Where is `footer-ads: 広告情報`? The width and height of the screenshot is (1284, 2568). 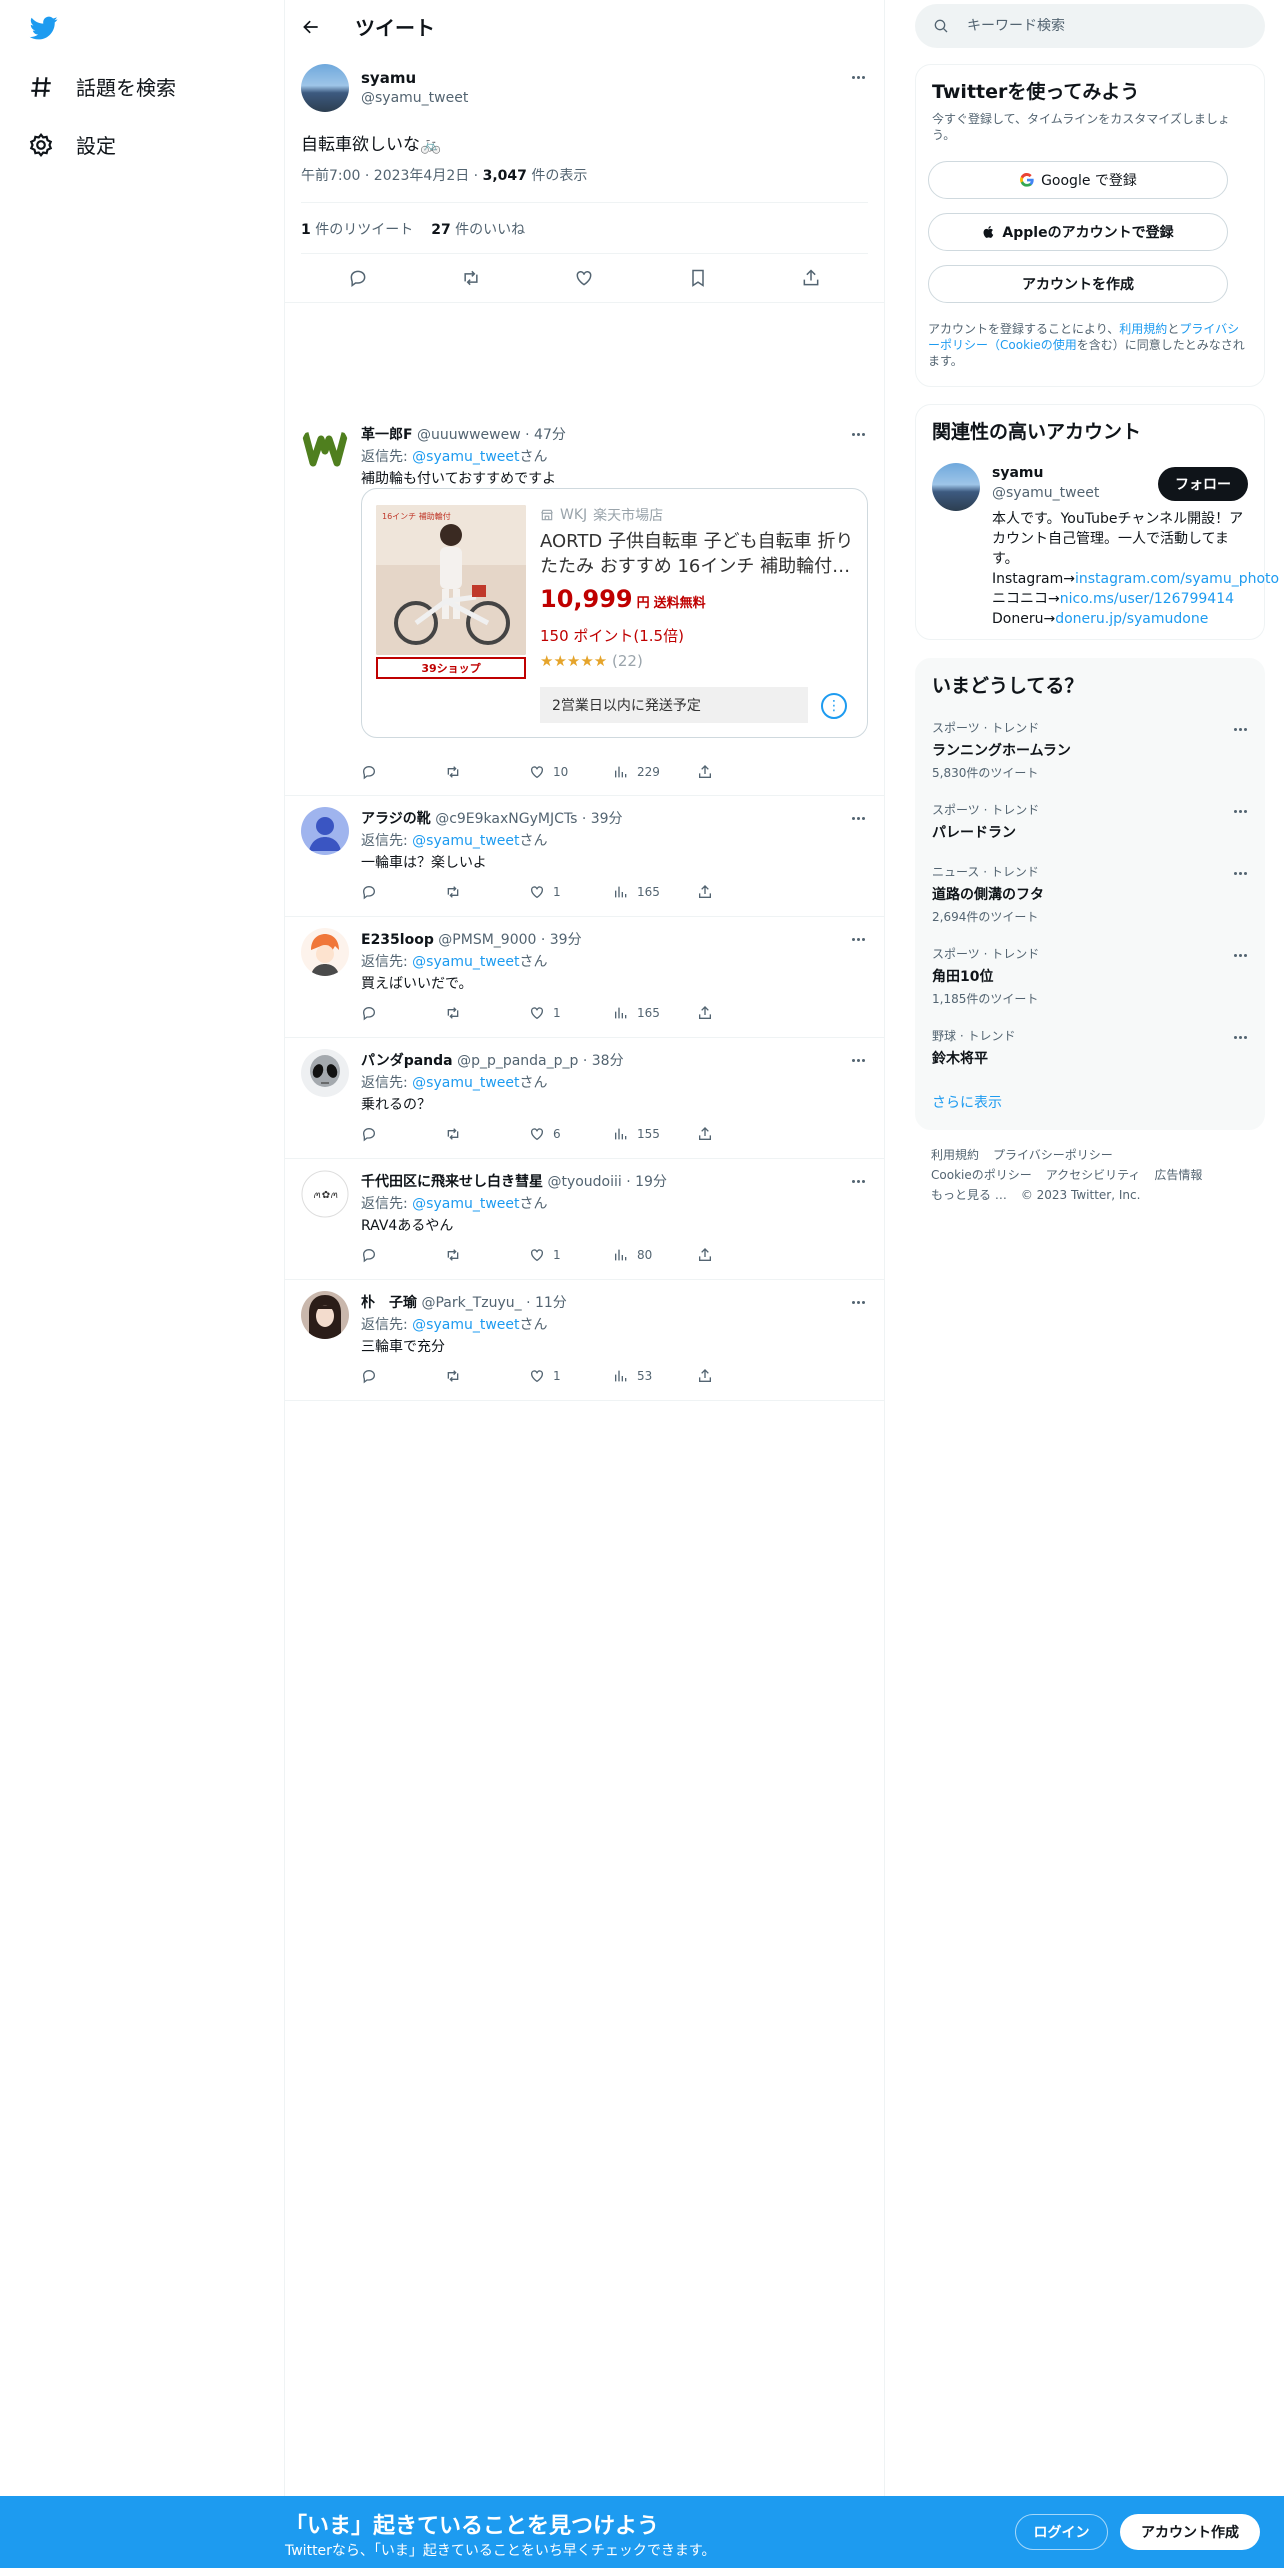 footer-ads: 広告情報 is located at coordinates (1178, 1175).